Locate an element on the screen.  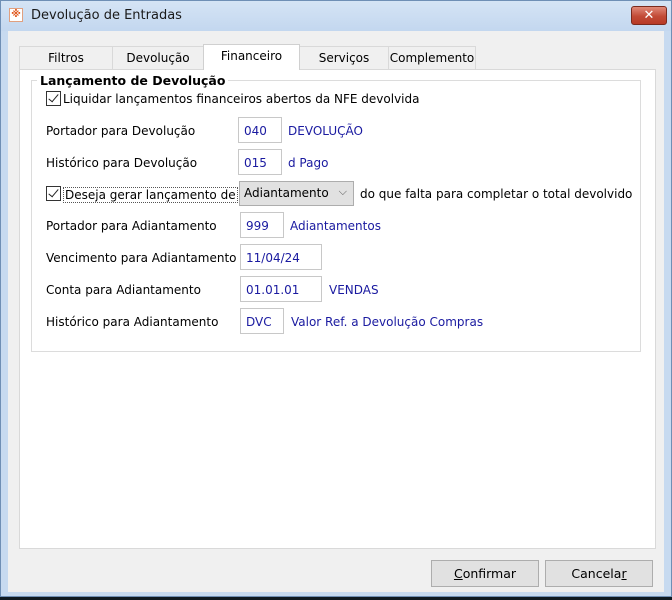
tipo-lancamento-value: Adiantamento is located at coordinates (286, 193).